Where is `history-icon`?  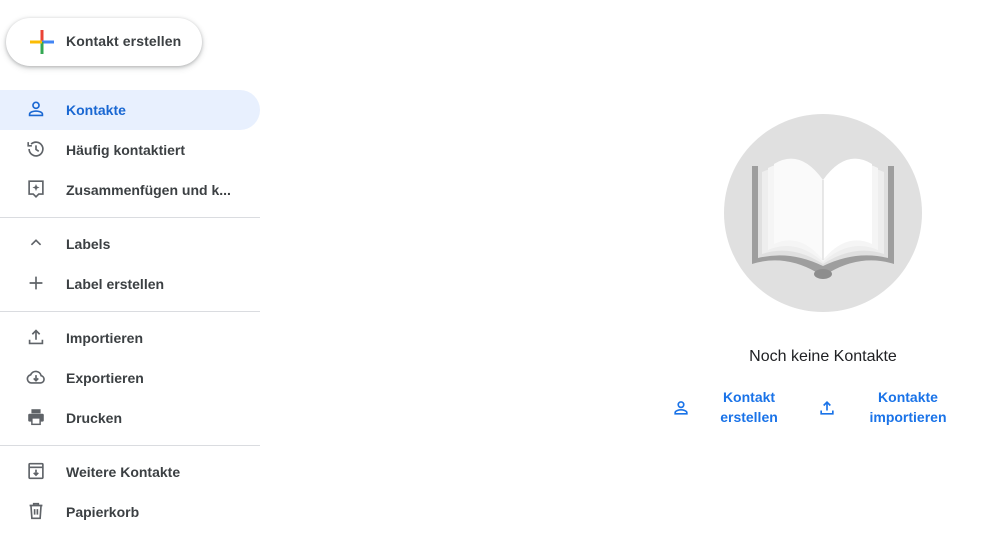
history-icon is located at coordinates (35, 149).